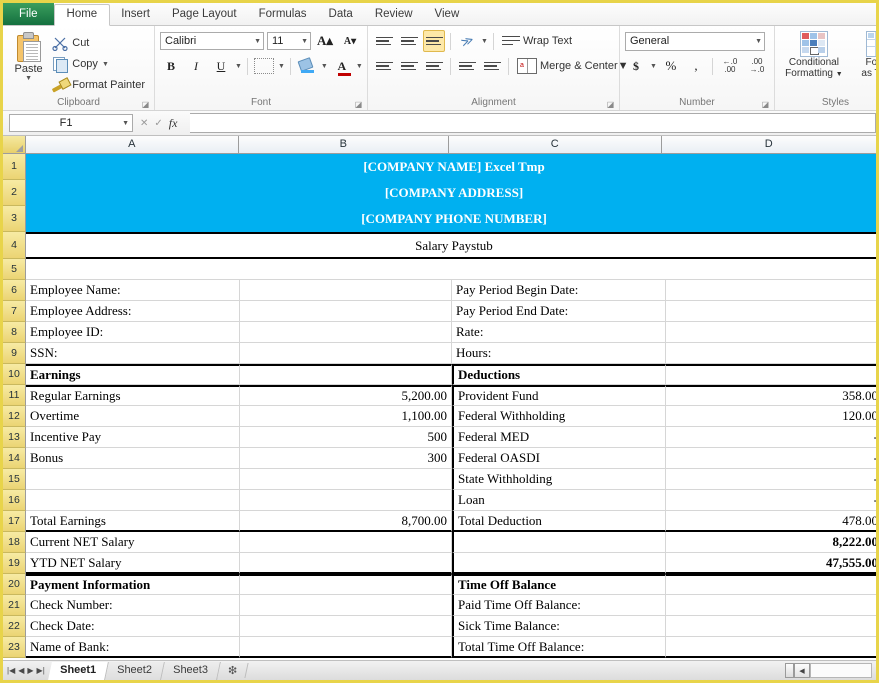  Describe the element at coordinates (346, 521) in the screenshot. I see `cell-b17: 8,700.00` at that location.